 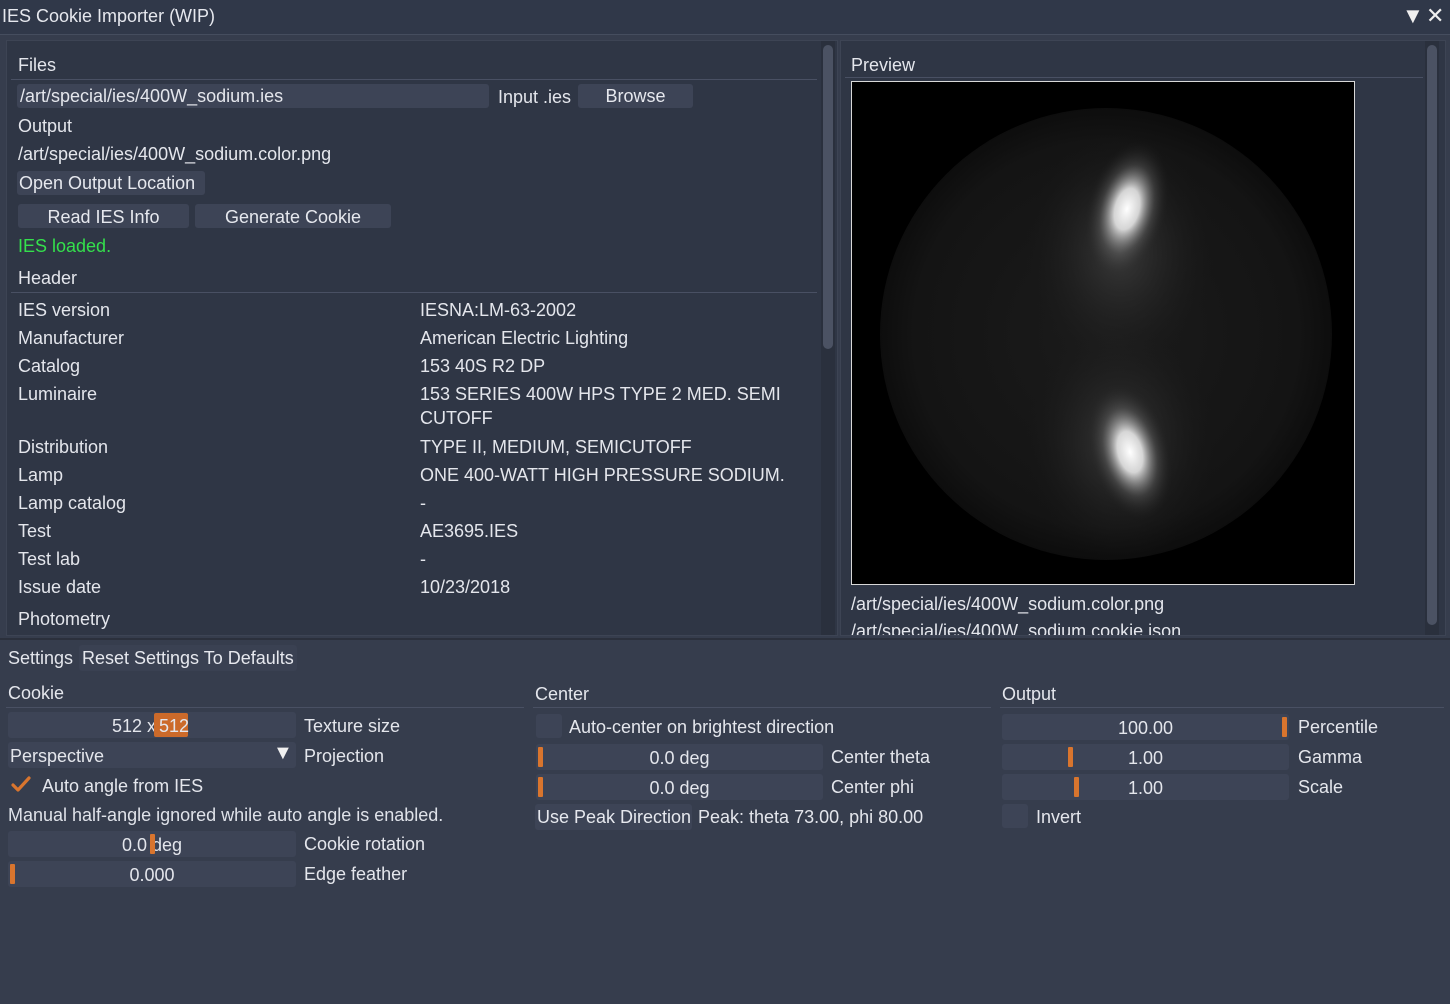 What do you see at coordinates (41, 658) in the screenshot?
I see `settings-label: Settings` at bounding box center [41, 658].